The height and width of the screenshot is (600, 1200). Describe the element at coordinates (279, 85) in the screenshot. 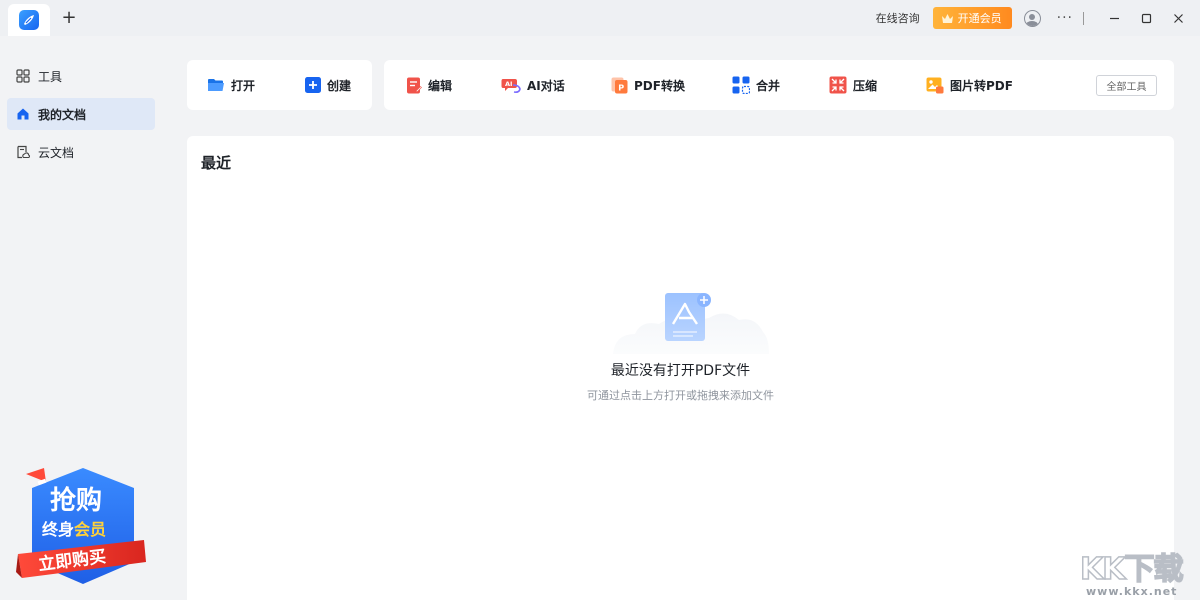

I see `file-actions-bar: 打开 创建` at that location.